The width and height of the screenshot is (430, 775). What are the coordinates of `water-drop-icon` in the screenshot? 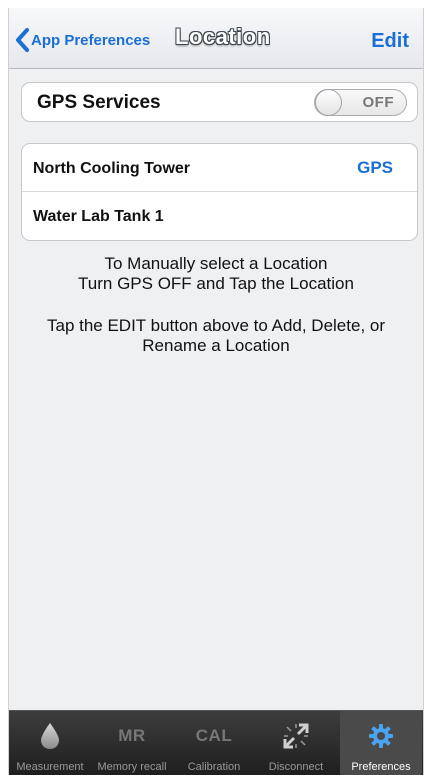 It's located at (50, 736).